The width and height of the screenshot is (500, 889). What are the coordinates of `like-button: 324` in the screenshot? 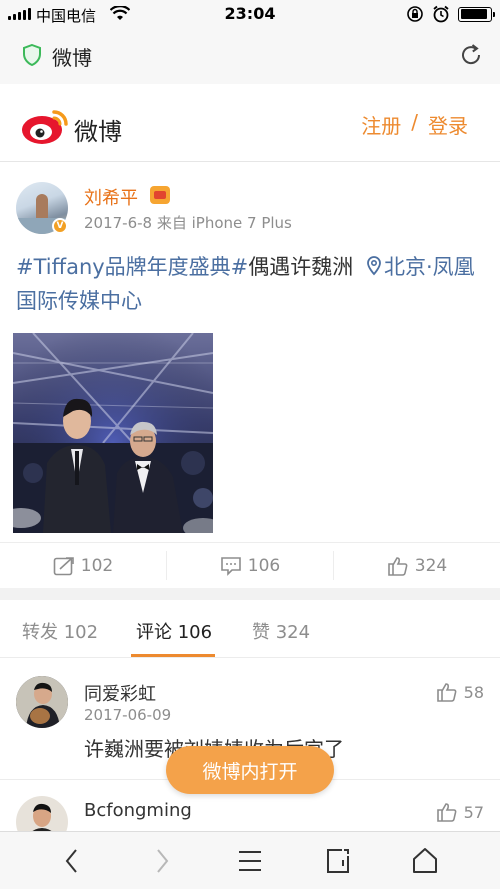 It's located at (417, 565).